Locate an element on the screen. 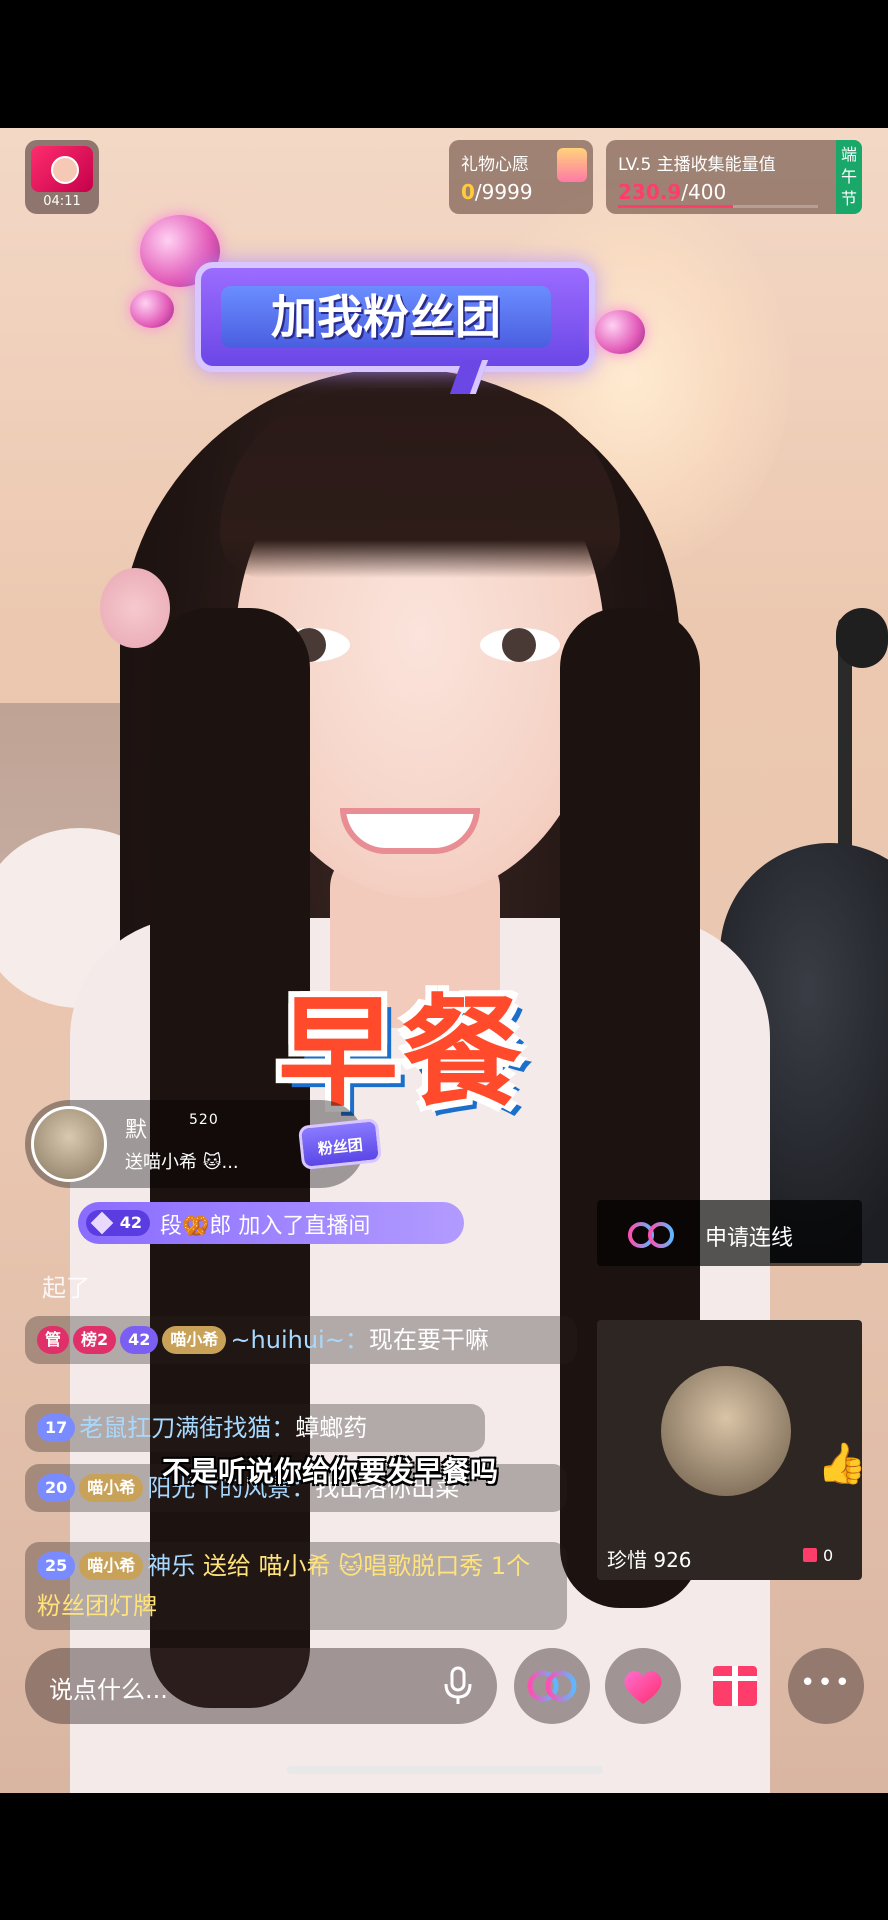 Image resolution: width=888 pixels, height=1920 pixels. user-level-badge: 25 is located at coordinates (56, 1566).